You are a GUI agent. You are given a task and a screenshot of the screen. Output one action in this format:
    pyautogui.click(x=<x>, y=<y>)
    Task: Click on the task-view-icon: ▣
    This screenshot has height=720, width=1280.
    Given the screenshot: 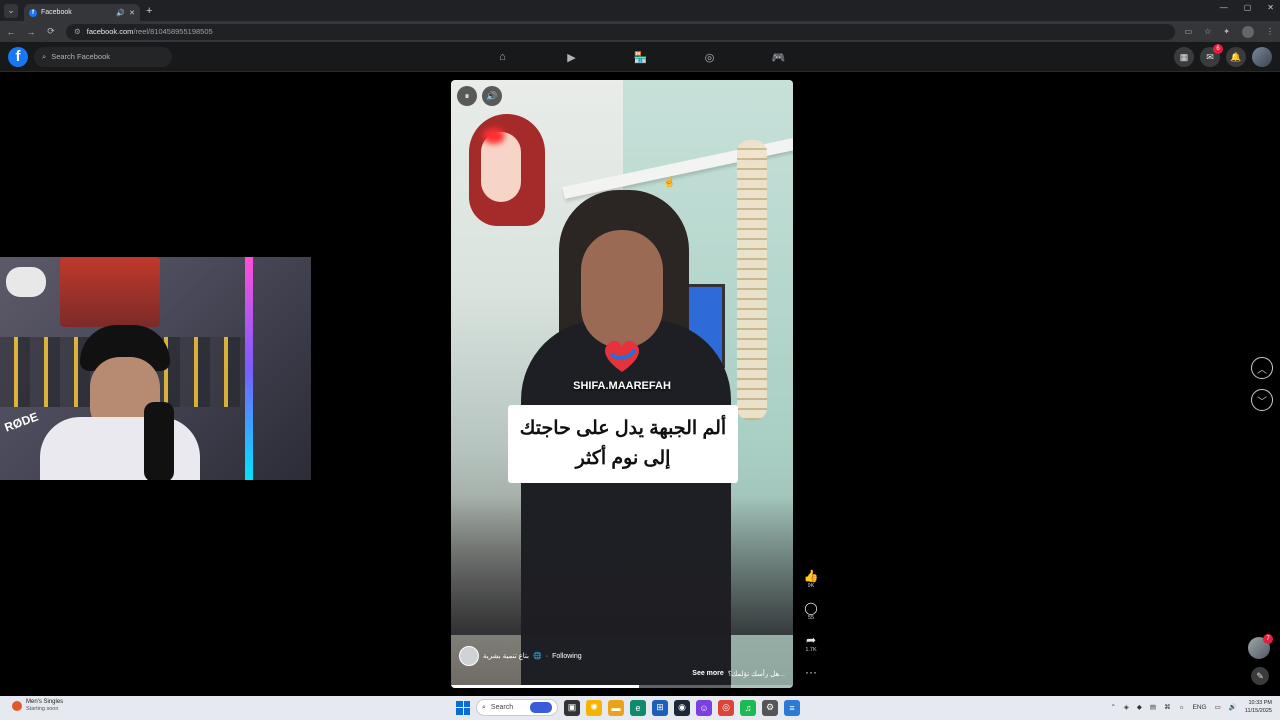 What is the action you would take?
    pyautogui.click(x=572, y=707)
    